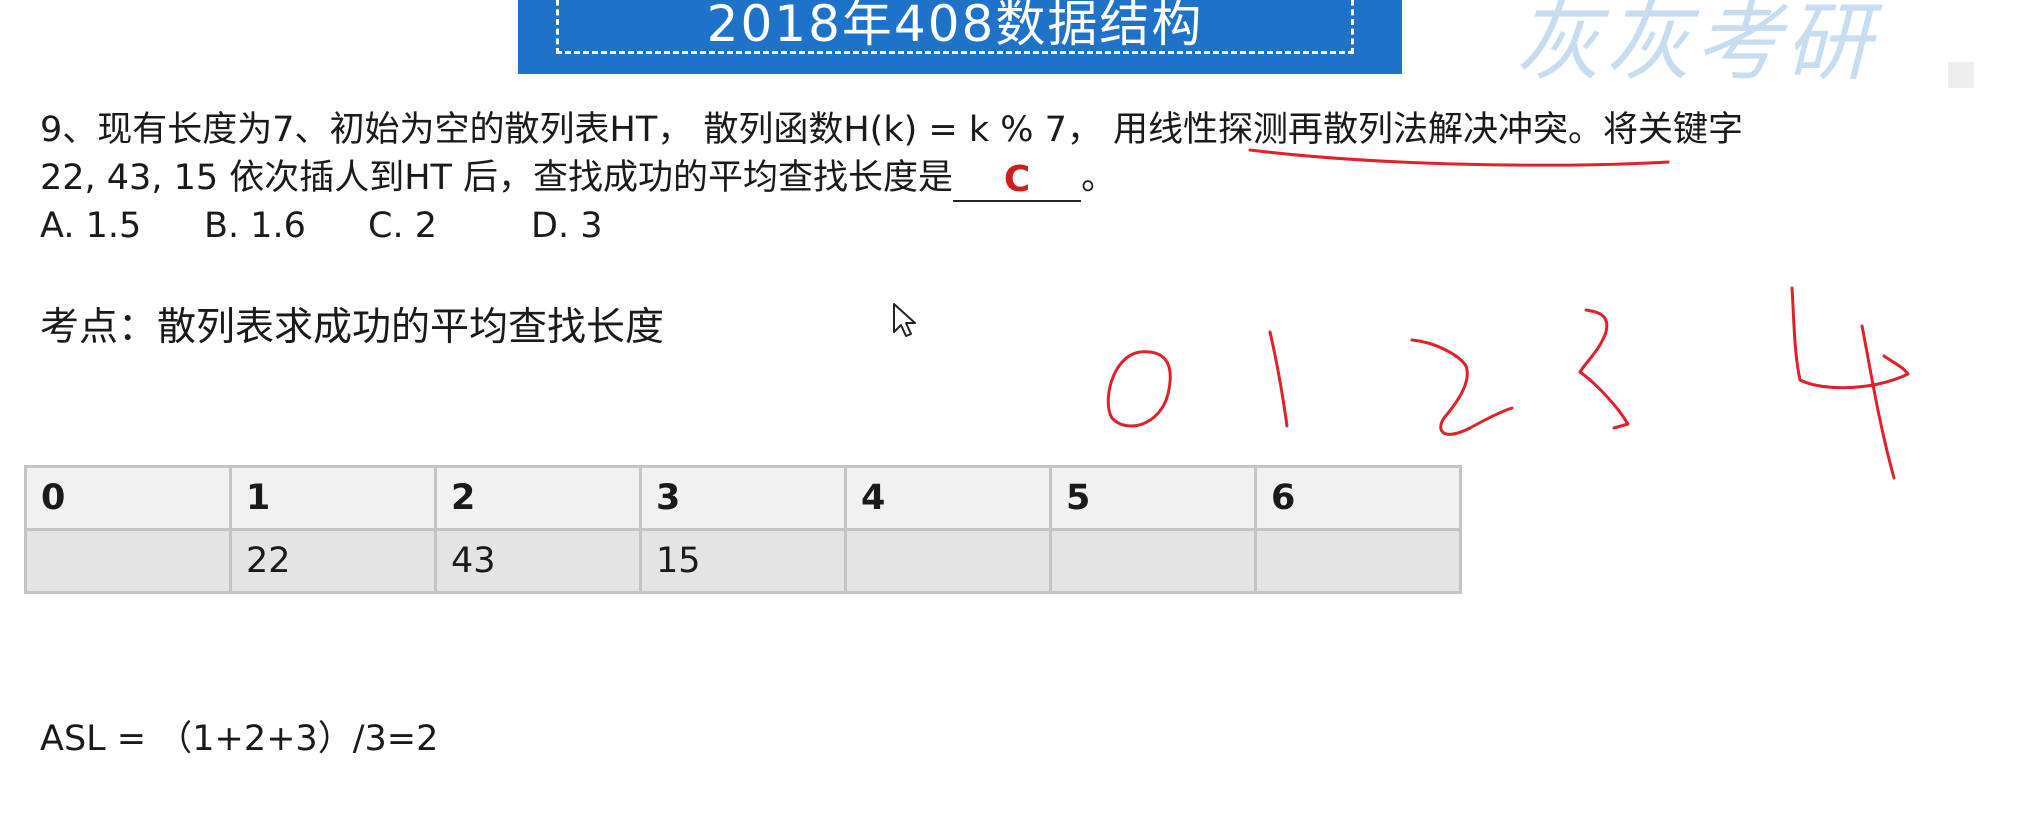 This screenshot has width=2022, height=825. Describe the element at coordinates (1999, 412) in the screenshot. I see `right-margin` at that location.